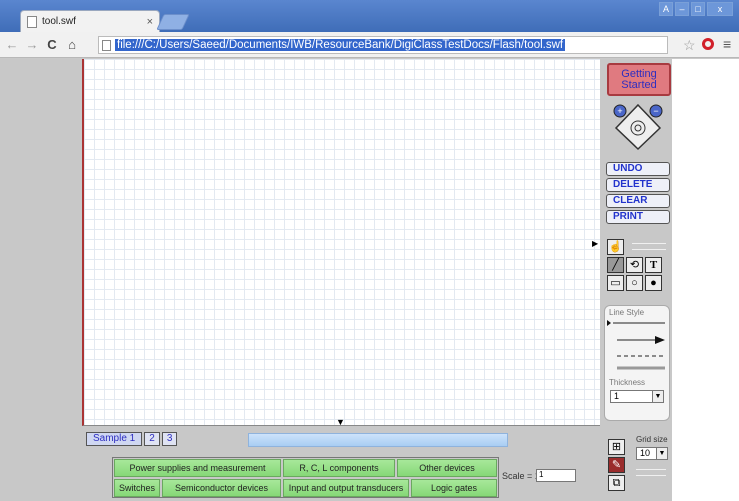 Image resolution: width=739 pixels, height=501 pixels. What do you see at coordinates (556, 475) in the screenshot?
I see `scale-input: 1` at bounding box center [556, 475].